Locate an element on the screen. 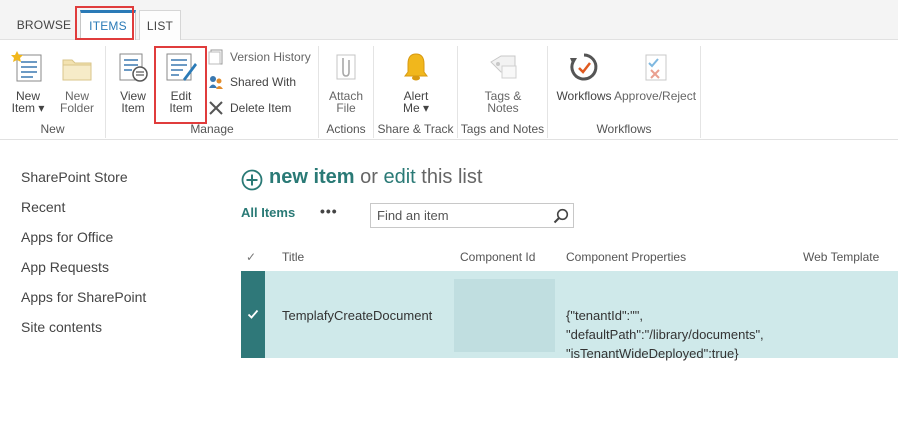 The height and width of the screenshot is (430, 898). ribbon-group-share-track: Alert Me ▾ Share & Track is located at coordinates (415, 92).